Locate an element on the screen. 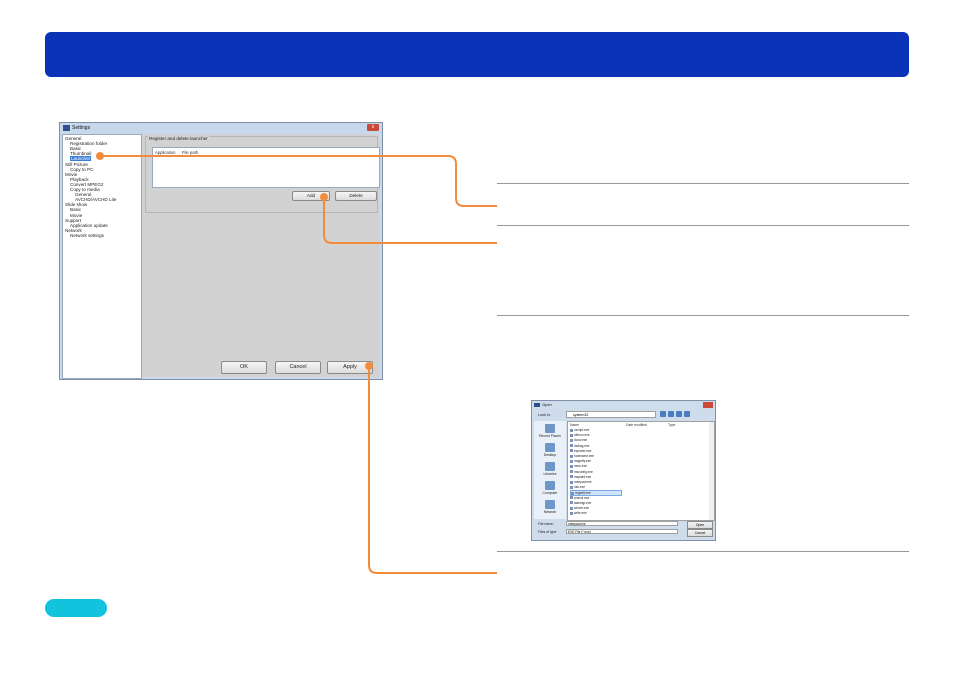 The width and height of the screenshot is (954, 673). connector-dot-launcher is located at coordinates (100, 156).